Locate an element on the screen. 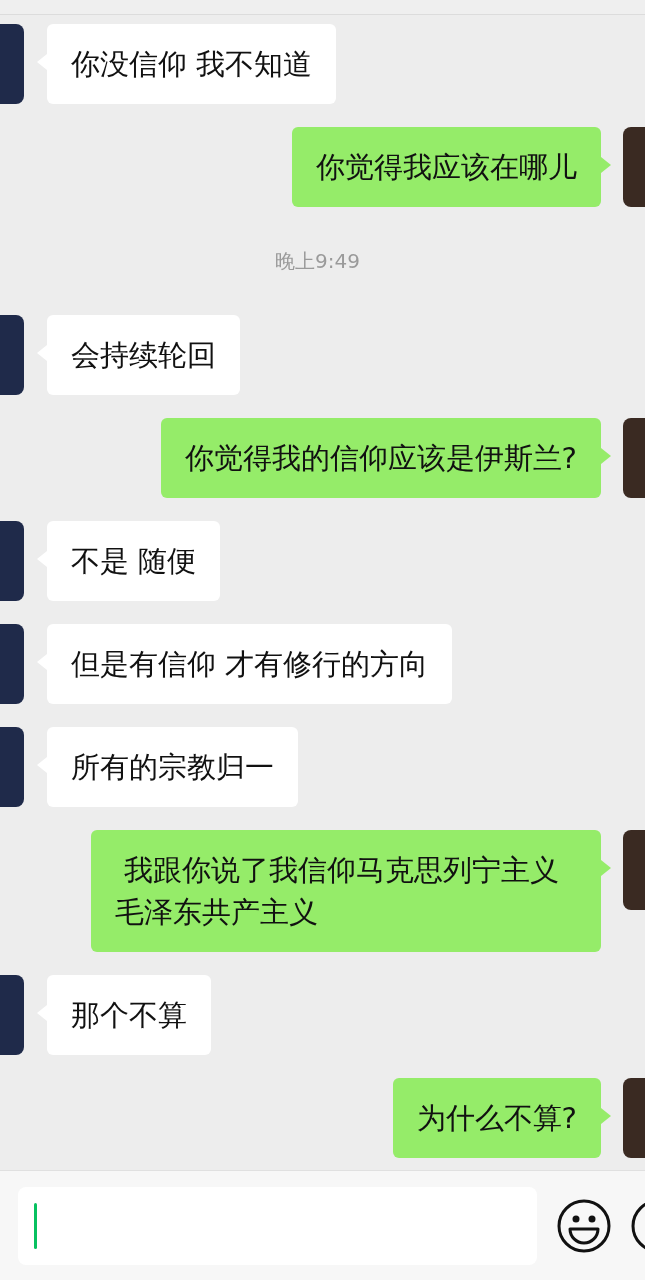  message-bubble: 你觉得我应该在哪儿 is located at coordinates (446, 167).